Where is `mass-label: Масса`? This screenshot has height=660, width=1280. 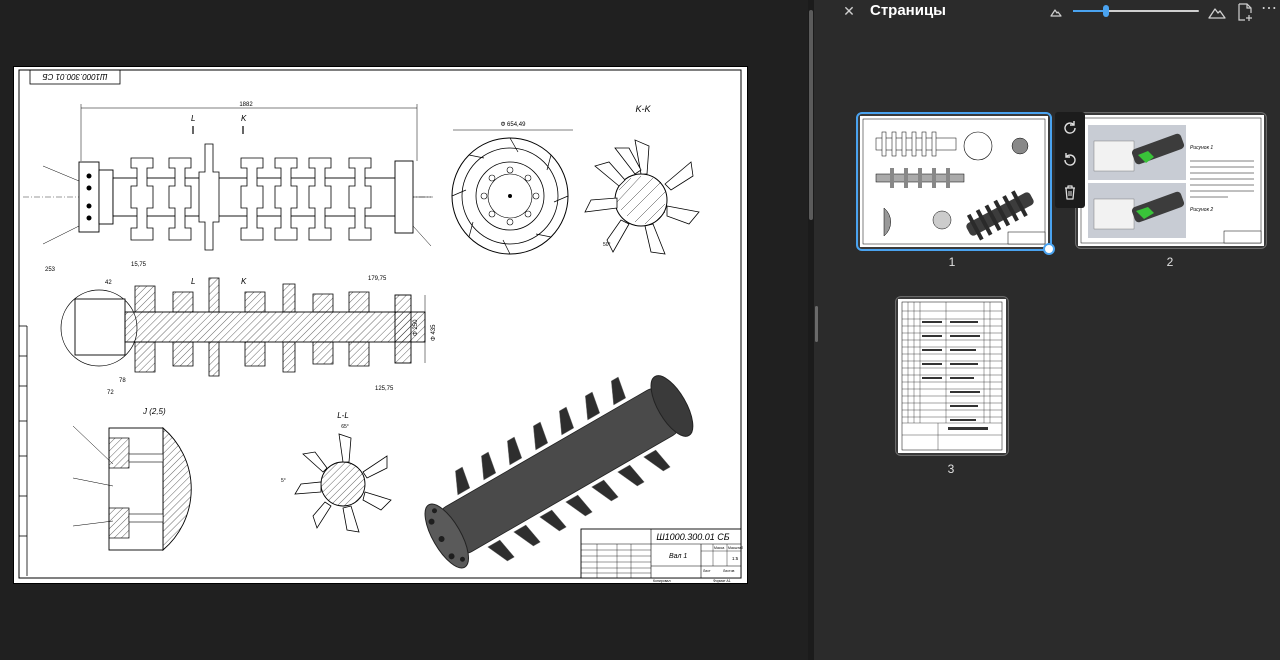 mass-label: Масса is located at coordinates (719, 548).